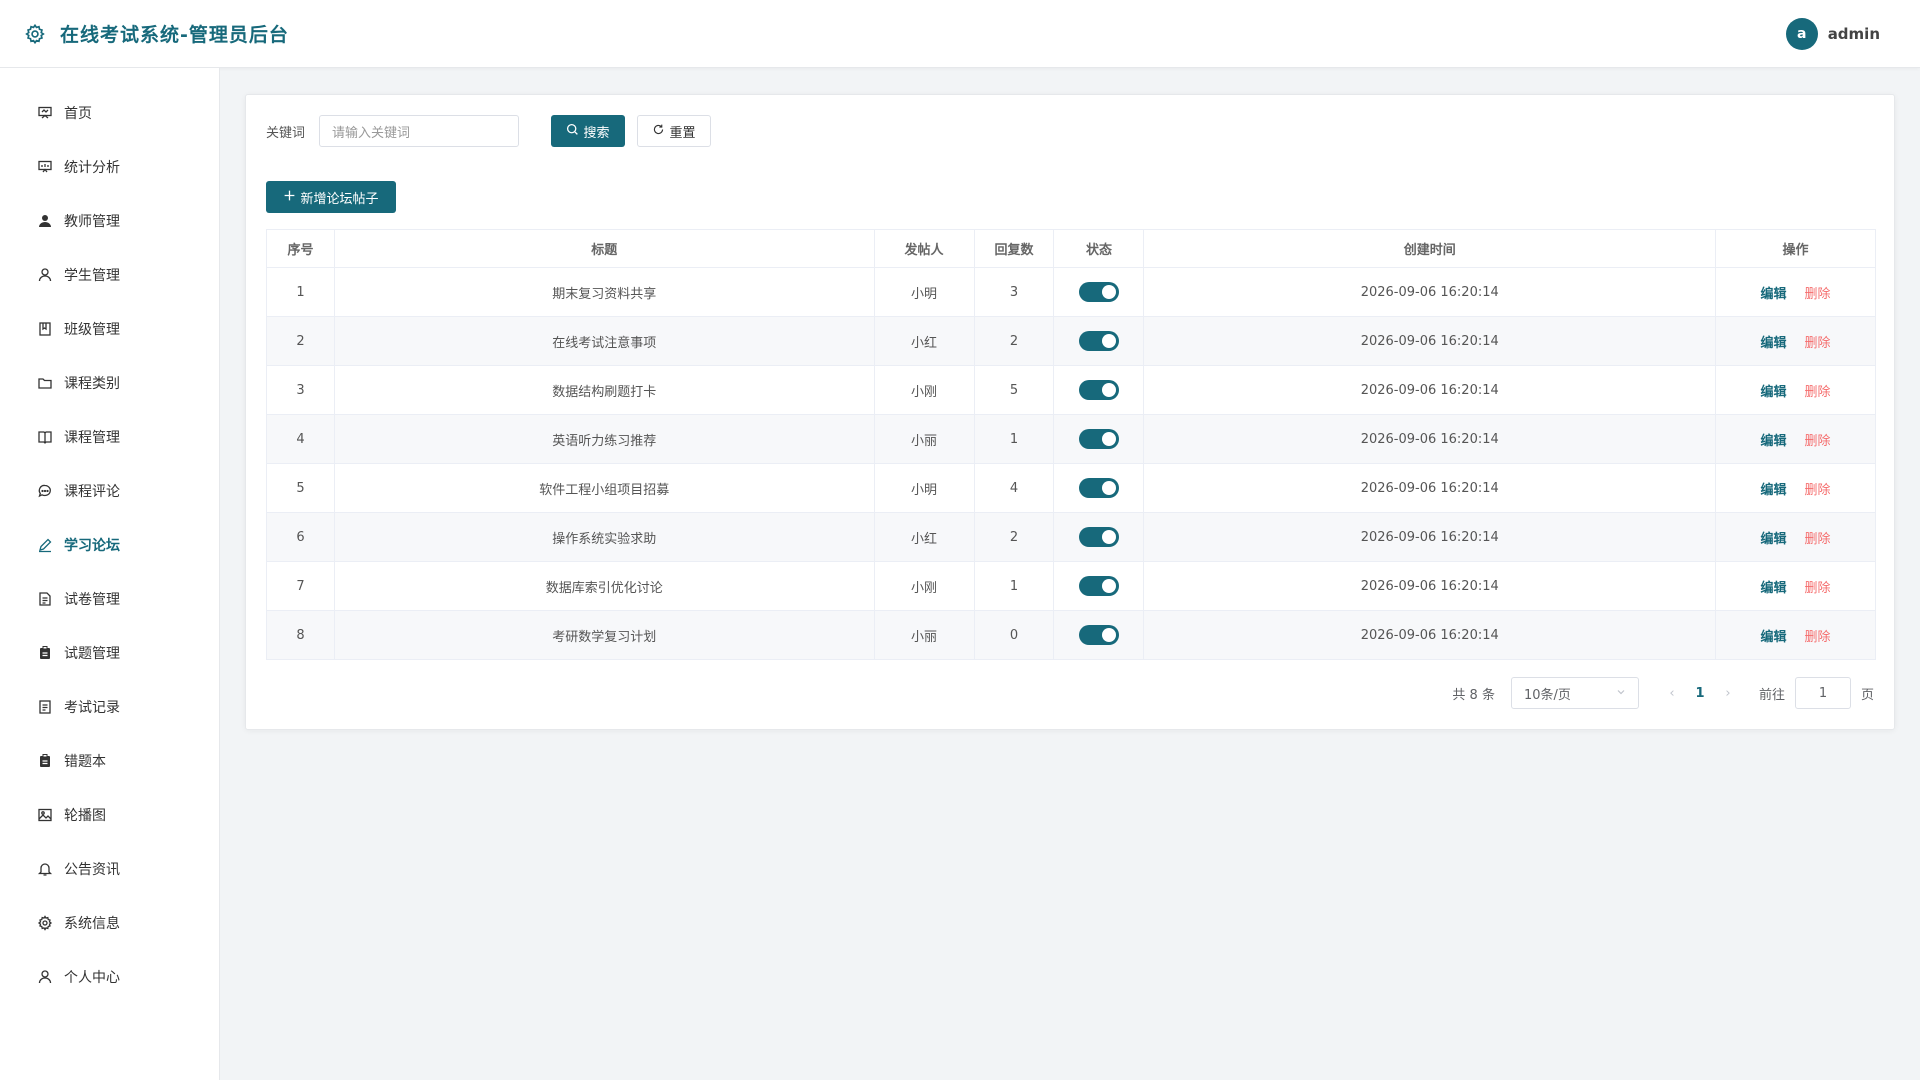  What do you see at coordinates (1014, 292) in the screenshot?
I see `cell-replies: 3` at bounding box center [1014, 292].